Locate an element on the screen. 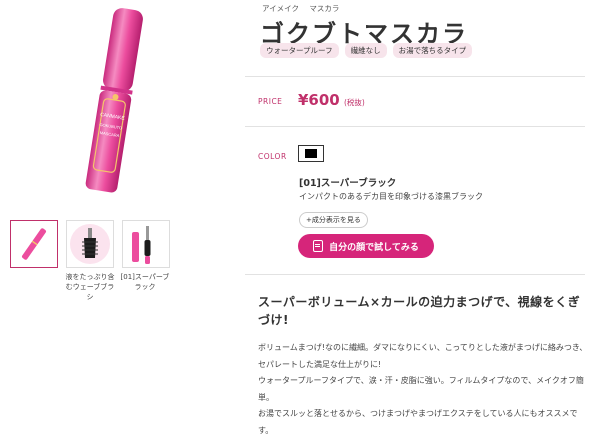 The height and width of the screenshot is (439, 600). tag-no-fiber: 繊維なし is located at coordinates (365, 50).